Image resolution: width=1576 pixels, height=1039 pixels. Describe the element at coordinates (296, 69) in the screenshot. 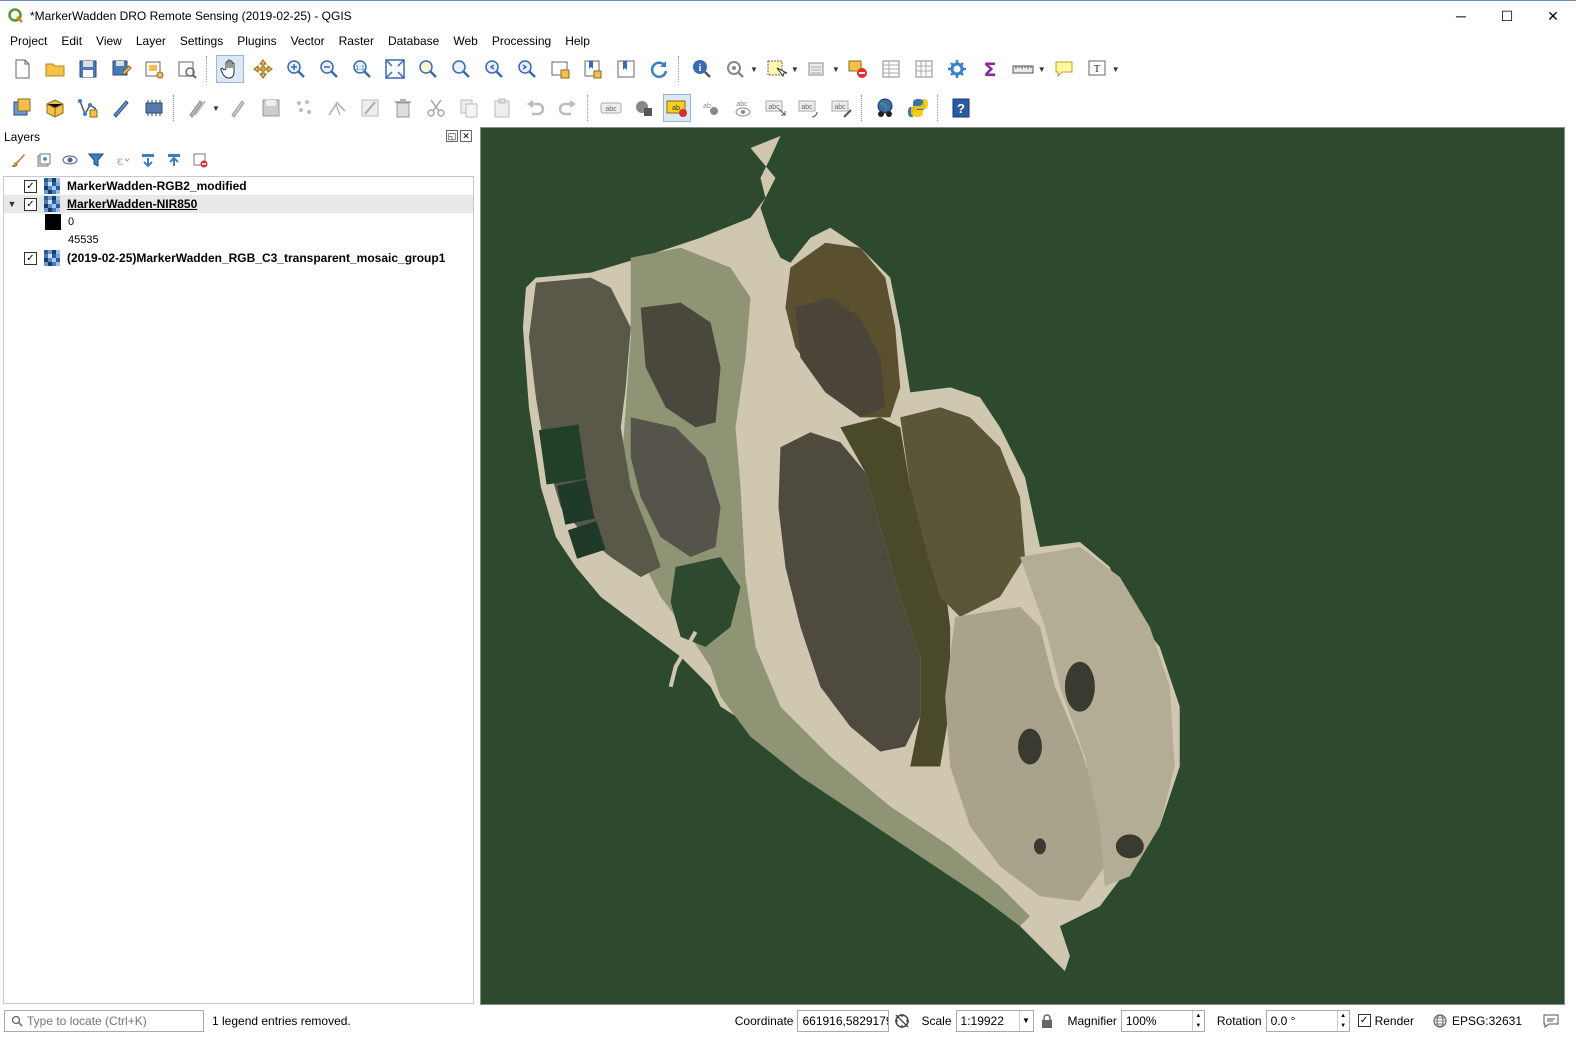

I see `zoom-in-button` at that location.